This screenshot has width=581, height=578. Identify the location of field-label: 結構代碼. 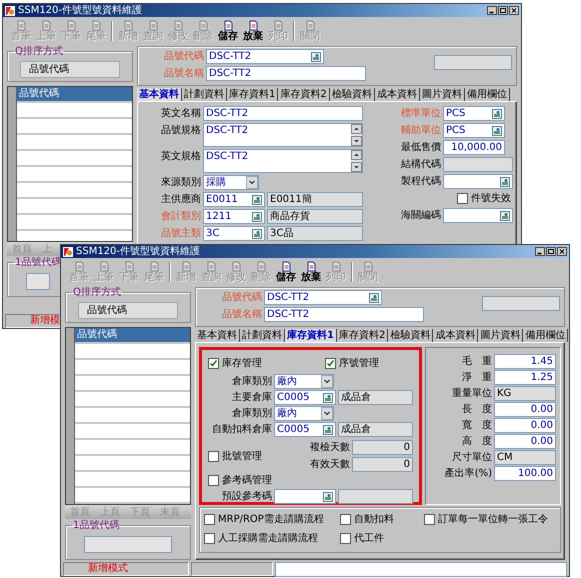
(420, 165).